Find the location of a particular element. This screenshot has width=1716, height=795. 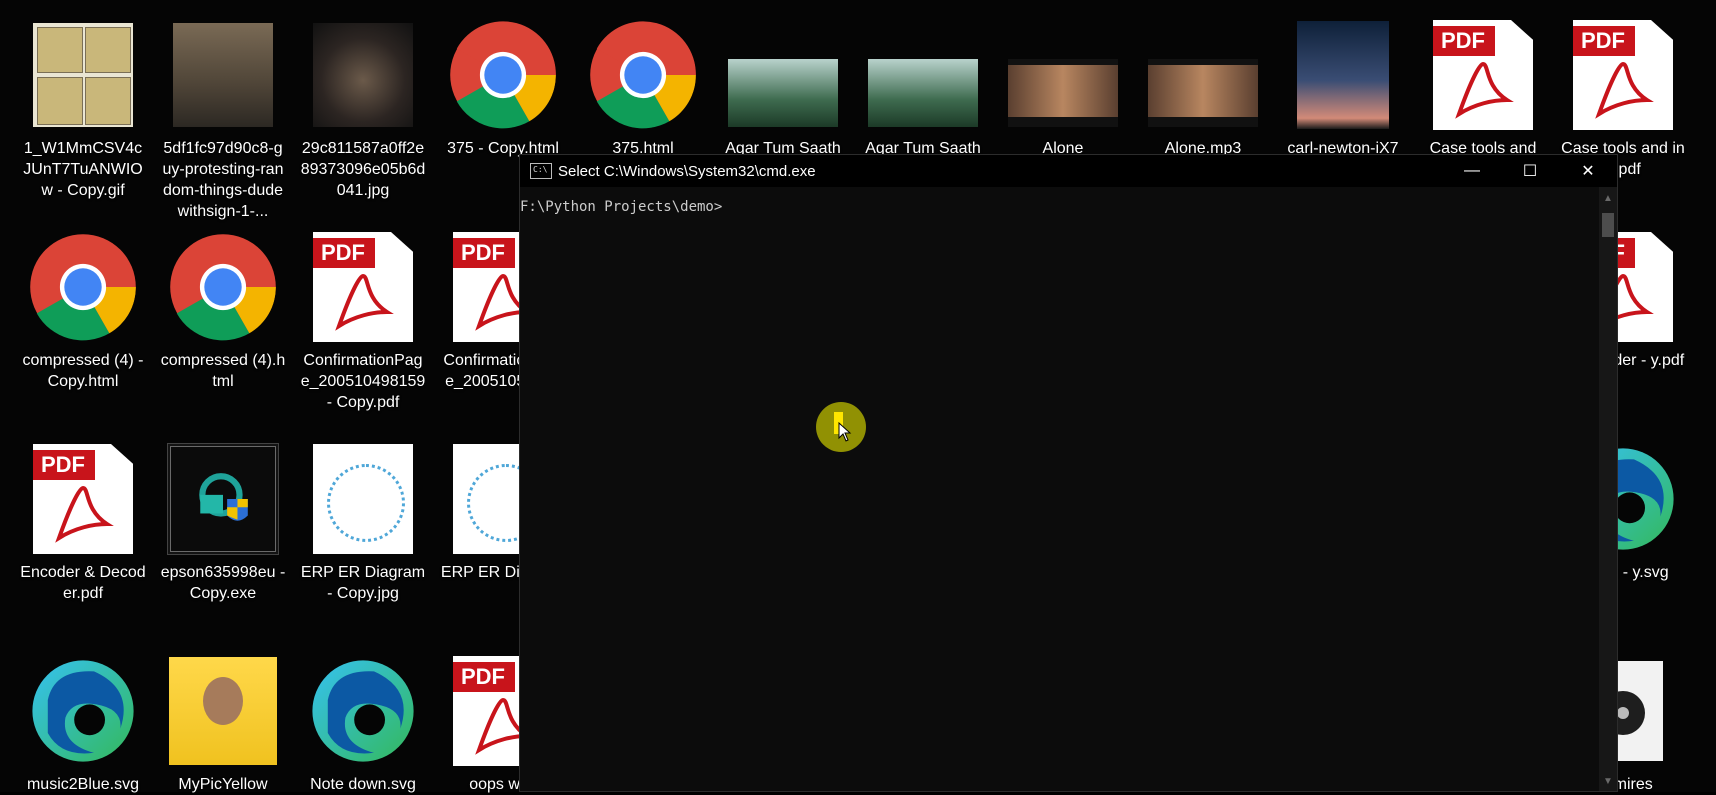

gif-thumbnail is located at coordinates (83, 75).